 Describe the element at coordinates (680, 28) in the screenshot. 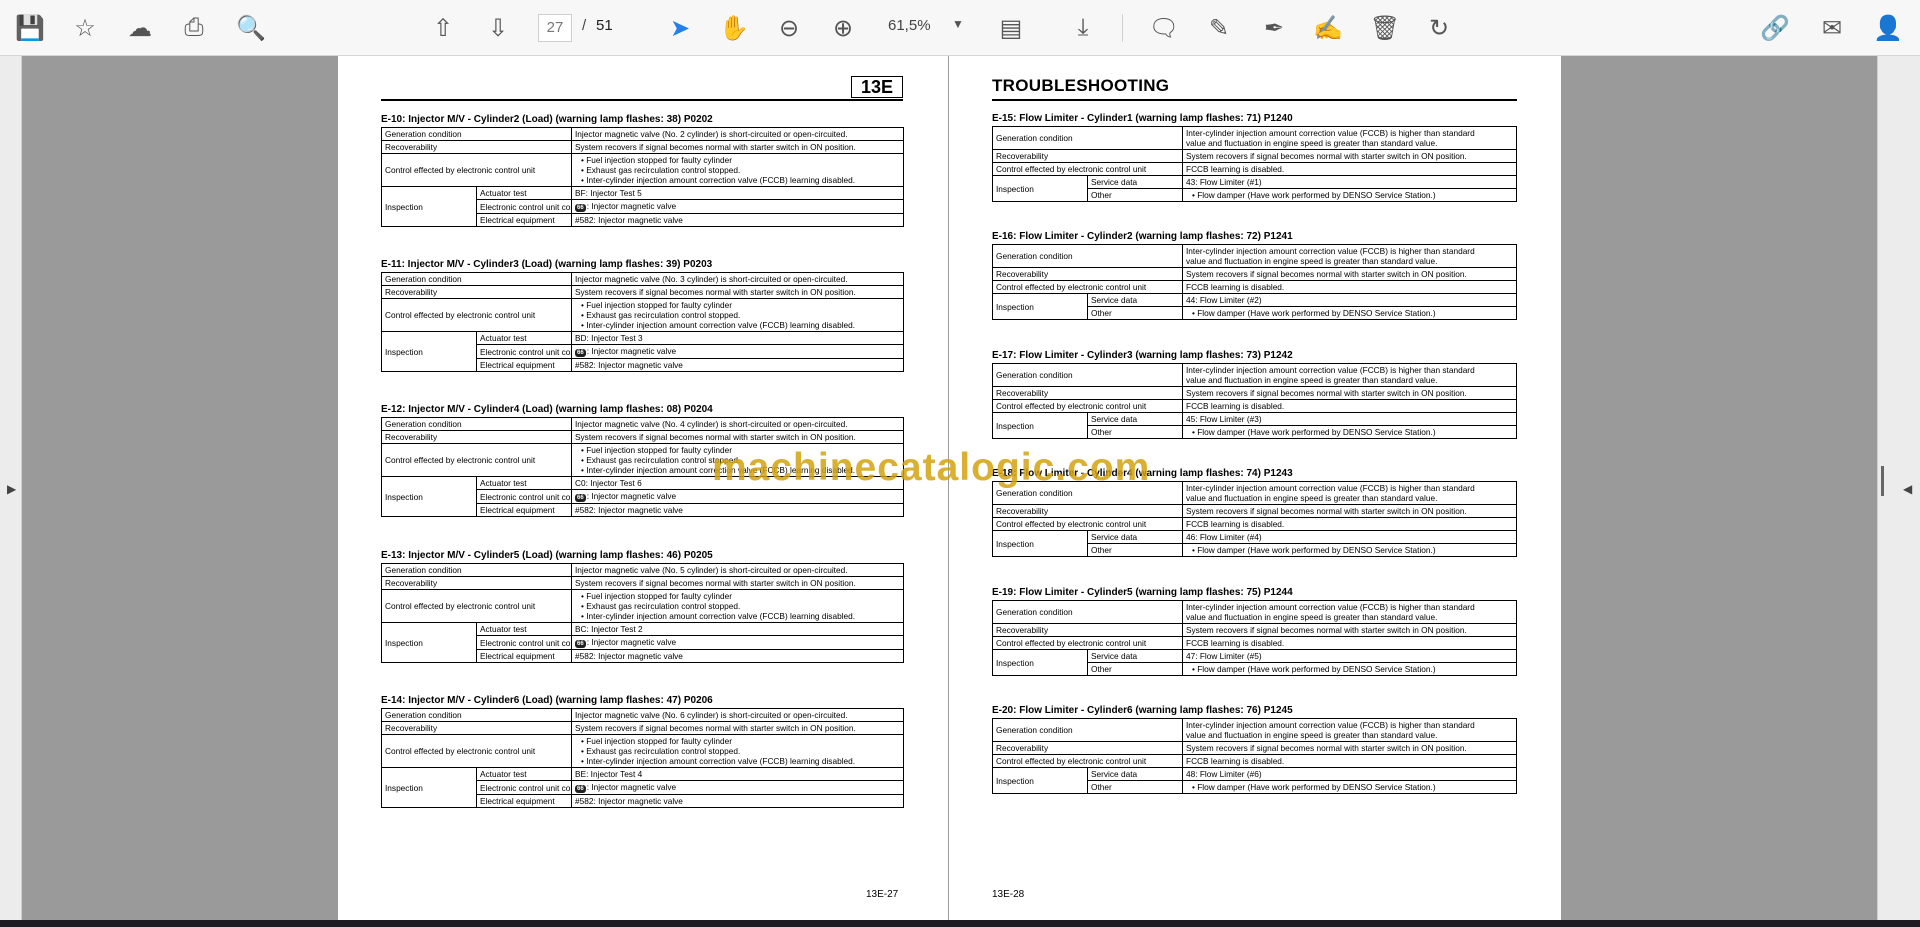

I see `select-cursor-icon: ➤` at that location.